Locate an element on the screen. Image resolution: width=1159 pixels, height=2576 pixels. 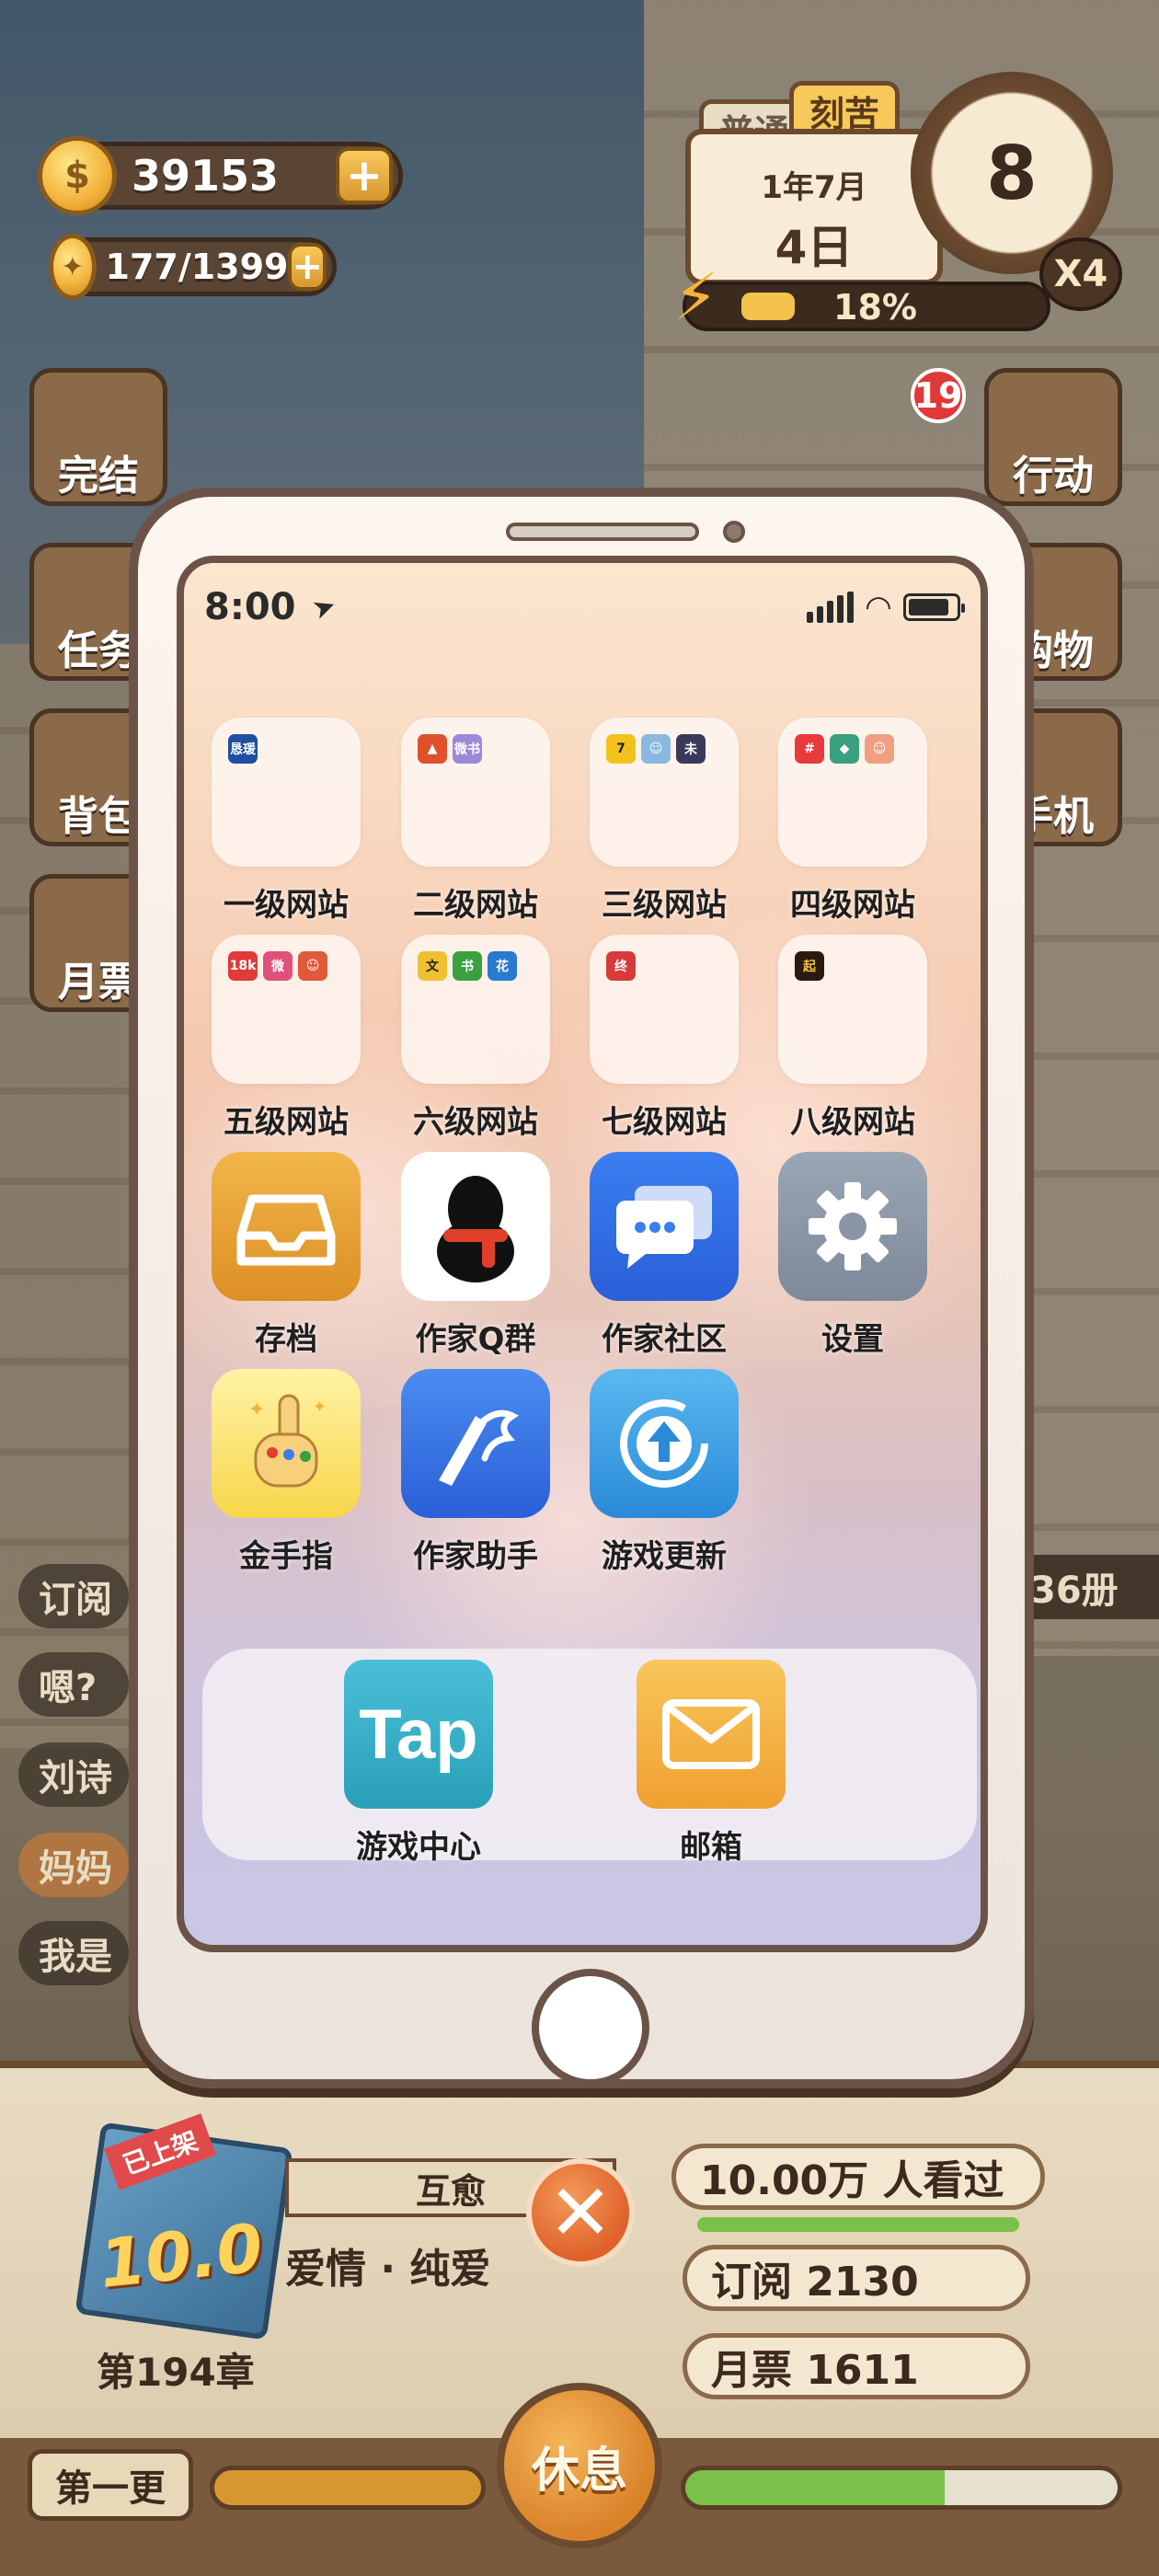
app-writer-assistant: 作家助手 is located at coordinates (475, 1472).